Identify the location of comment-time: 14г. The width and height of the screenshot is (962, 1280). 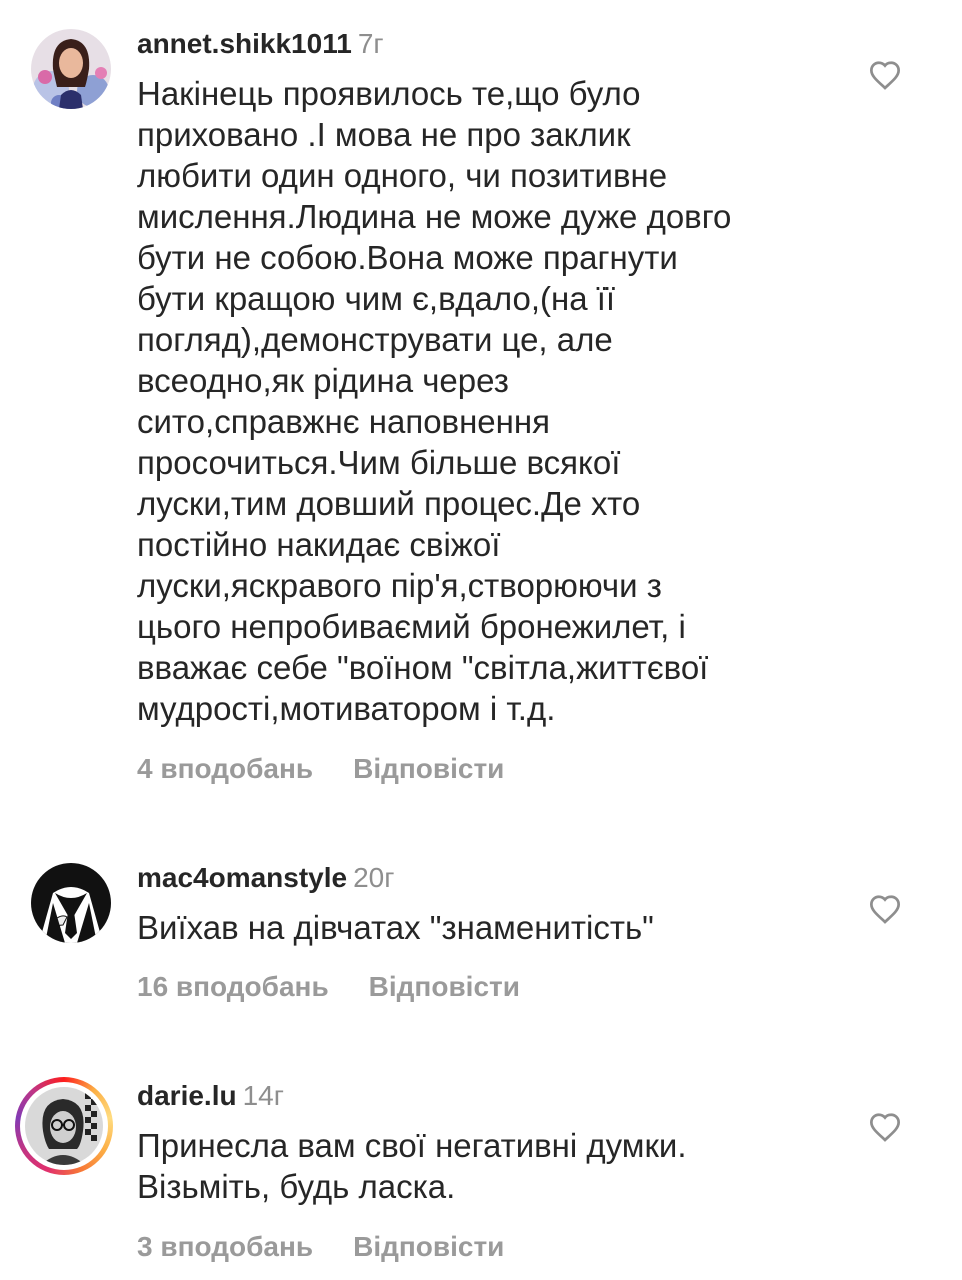
(263, 1095).